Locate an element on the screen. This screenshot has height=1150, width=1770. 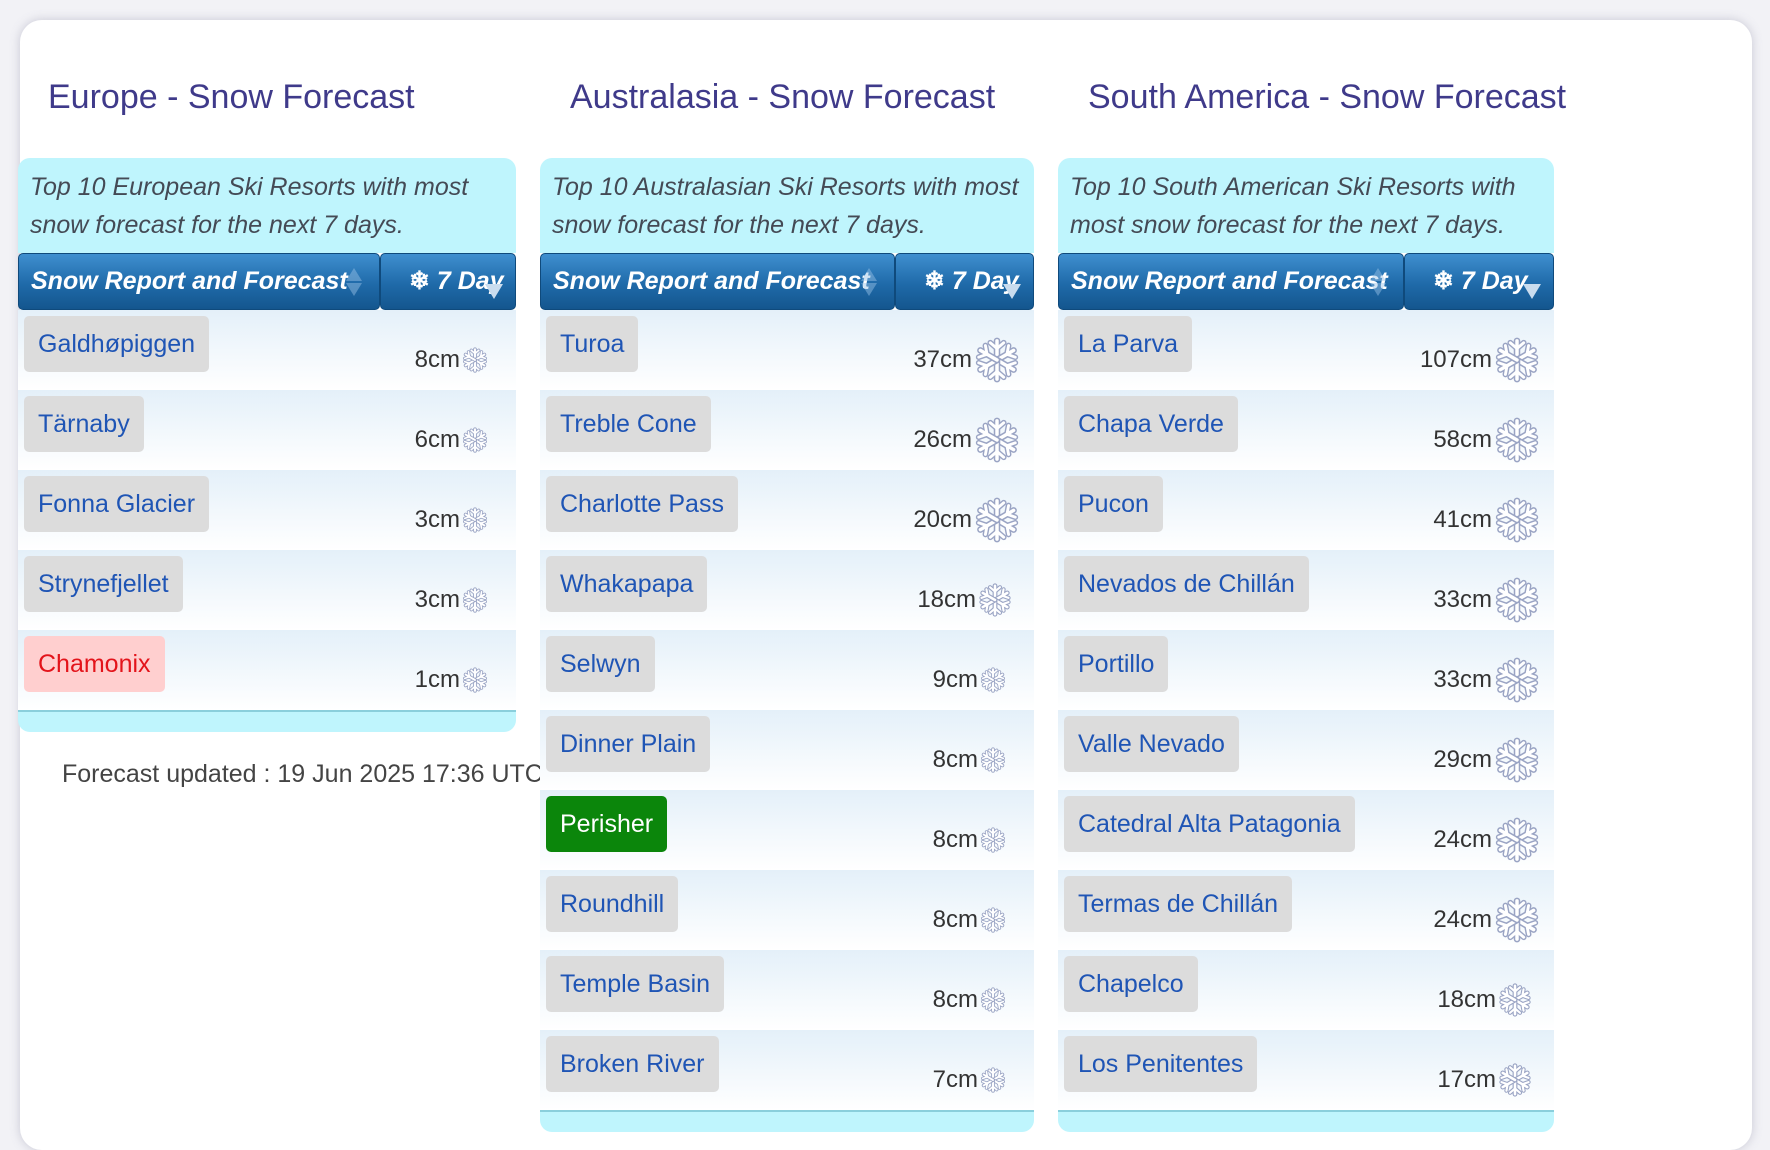
table-row: Tärnaby 6cm is located at coordinates (267, 430).